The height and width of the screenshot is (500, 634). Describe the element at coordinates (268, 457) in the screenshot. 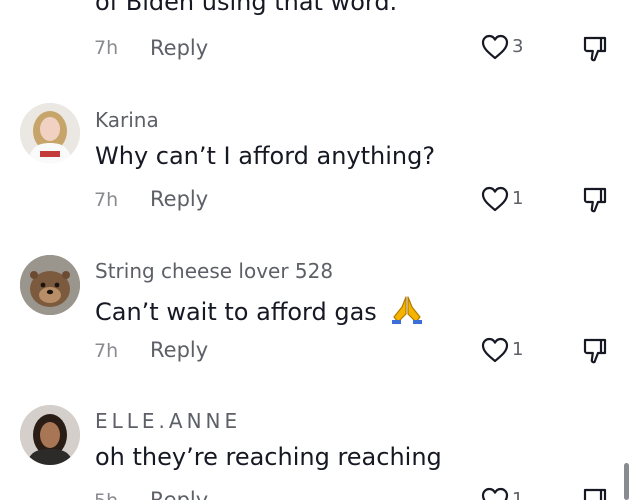

I see `comment-text: oh they’re reaching reaching` at that location.